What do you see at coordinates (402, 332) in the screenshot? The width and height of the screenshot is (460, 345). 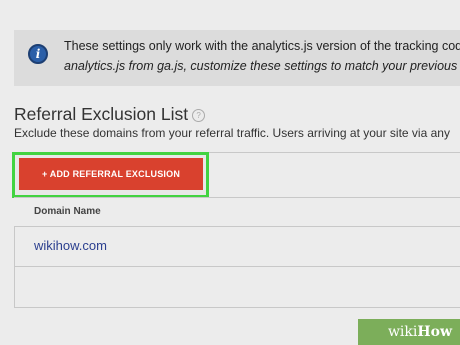 I see `watermark-prefix: wiki` at bounding box center [402, 332].